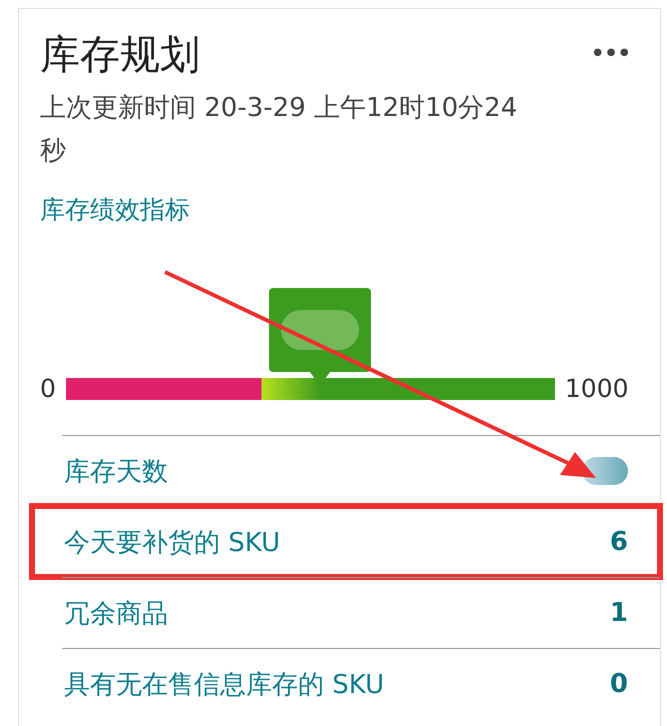 Image resolution: width=667 pixels, height=726 pixels. I want to click on gauge-min-label: 0, so click(48, 389).